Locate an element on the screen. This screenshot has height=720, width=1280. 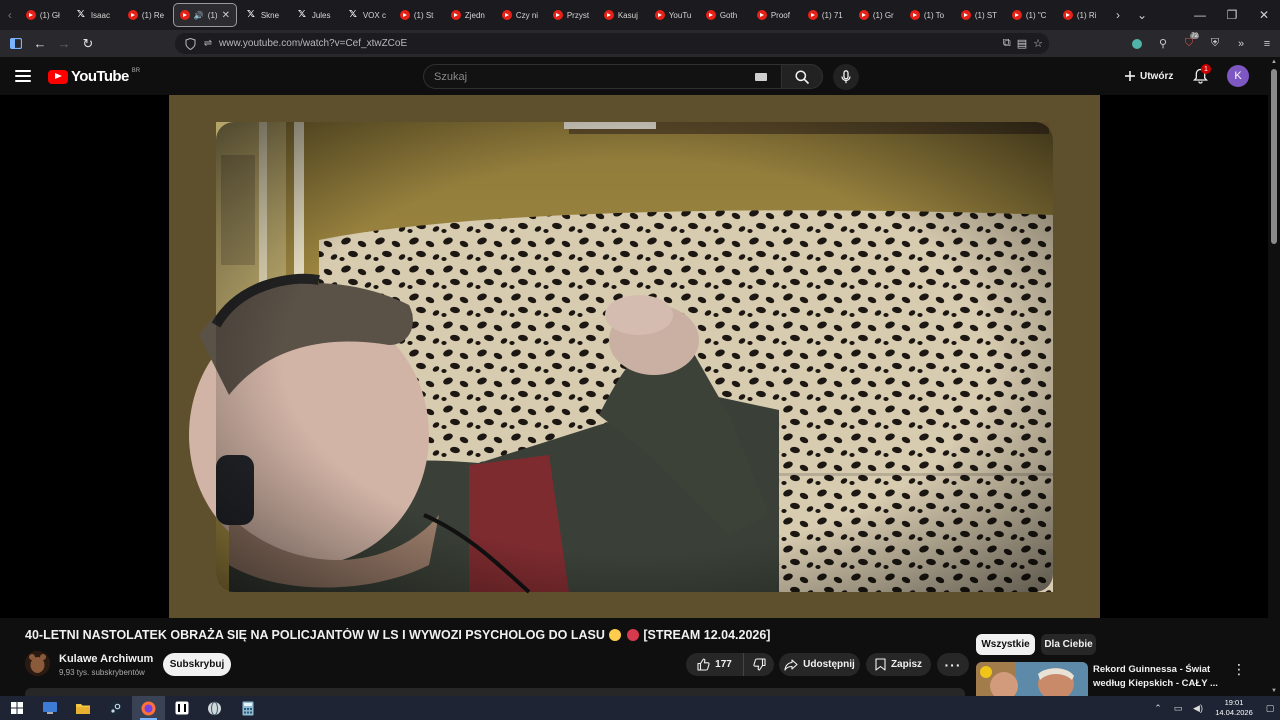
like-button: 177 is located at coordinates (715, 664).